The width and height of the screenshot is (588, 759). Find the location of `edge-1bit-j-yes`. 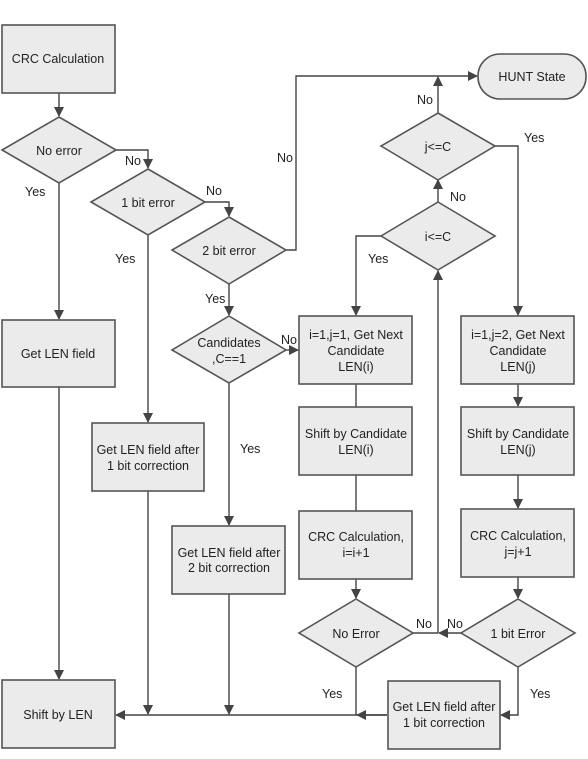

edge-1bit-j-yes is located at coordinates (509, 693).